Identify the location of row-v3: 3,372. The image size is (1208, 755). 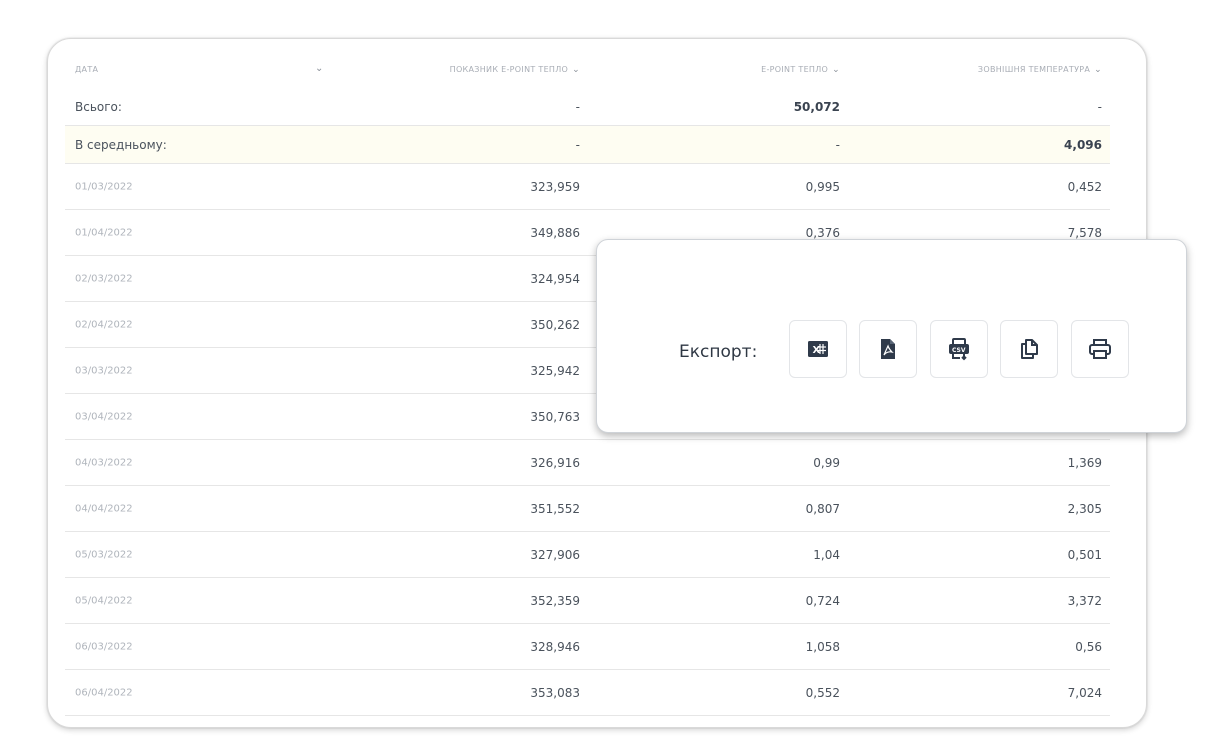
(1084, 600).